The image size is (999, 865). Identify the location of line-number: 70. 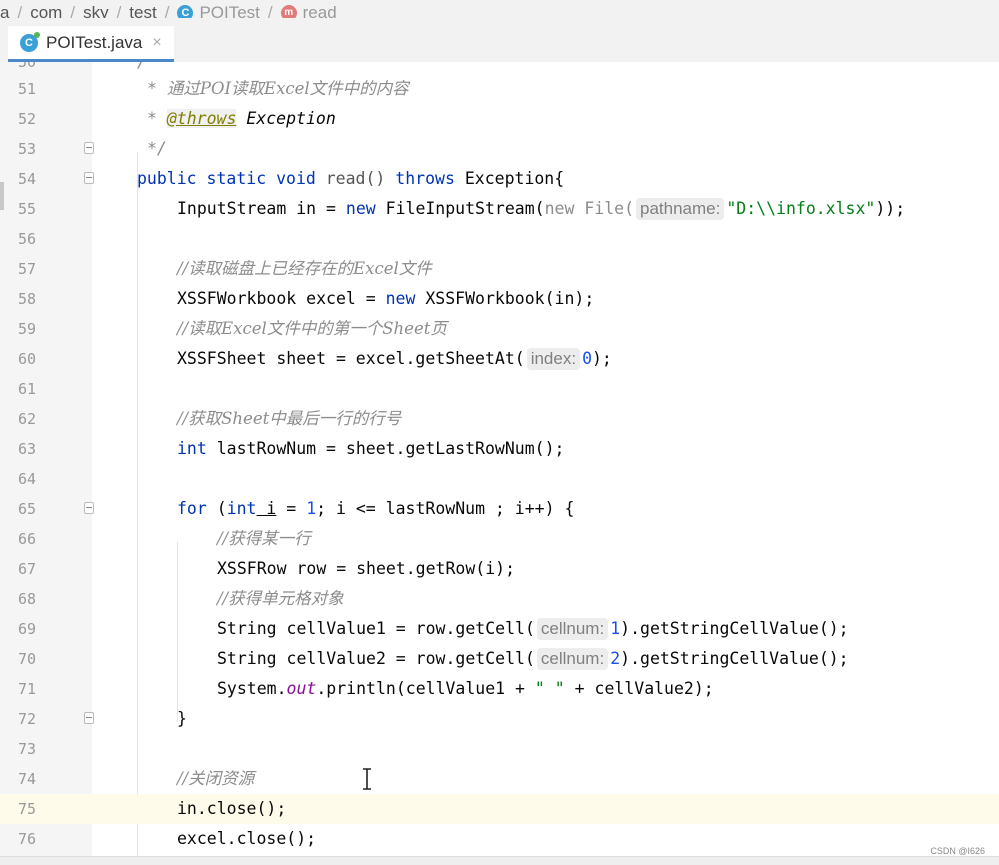
(26, 659).